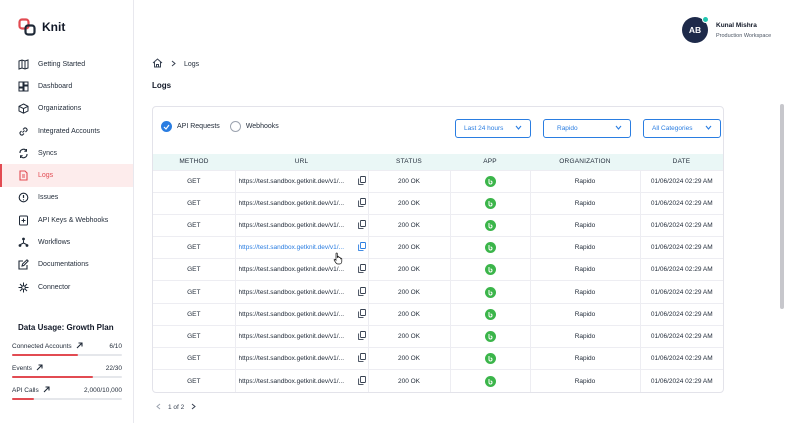  Describe the element at coordinates (66, 64) in the screenshot. I see `sidebar-item-getting-started: Getting Started` at that location.